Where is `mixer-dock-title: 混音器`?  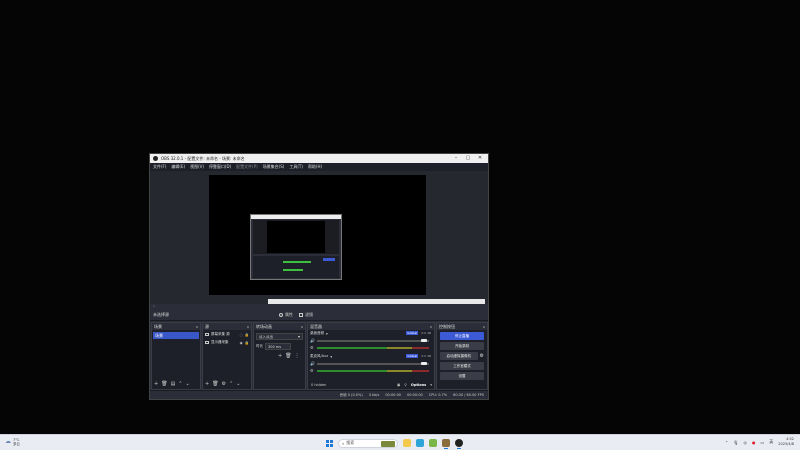
mixer-dock-title: 混音器 is located at coordinates (316, 326).